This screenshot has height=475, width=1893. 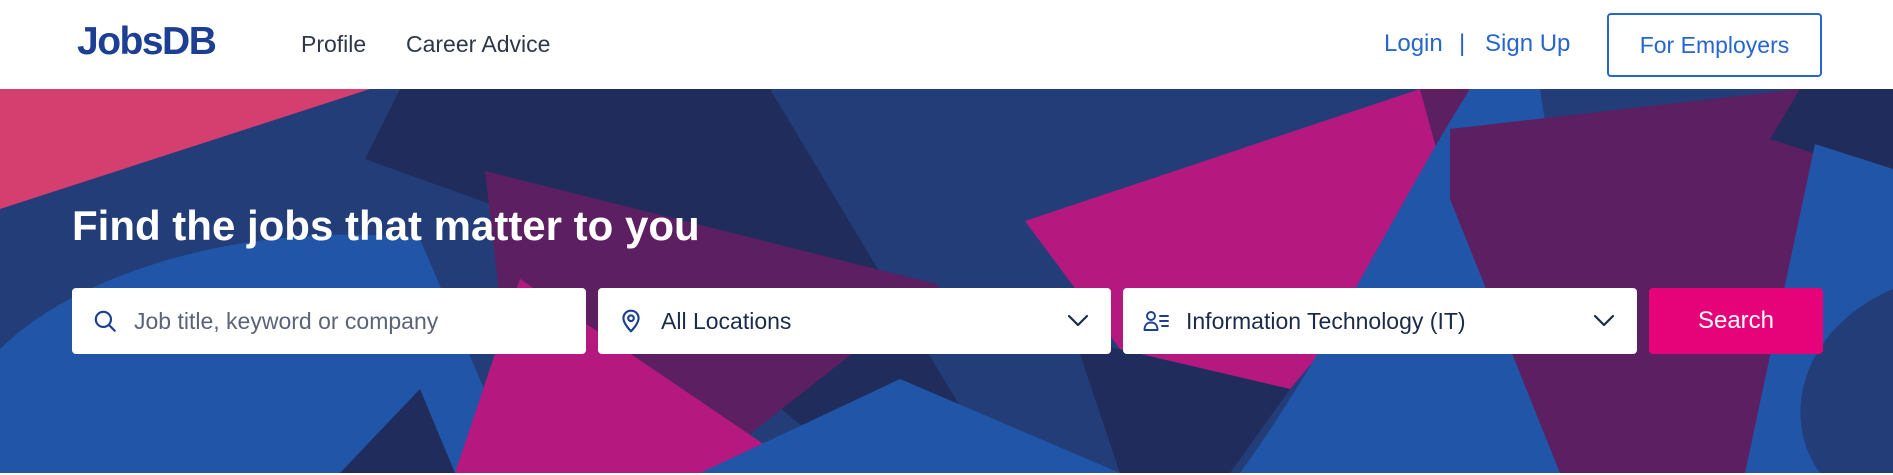 What do you see at coordinates (1527, 44) in the screenshot?
I see `signup-link: Sign Up` at bounding box center [1527, 44].